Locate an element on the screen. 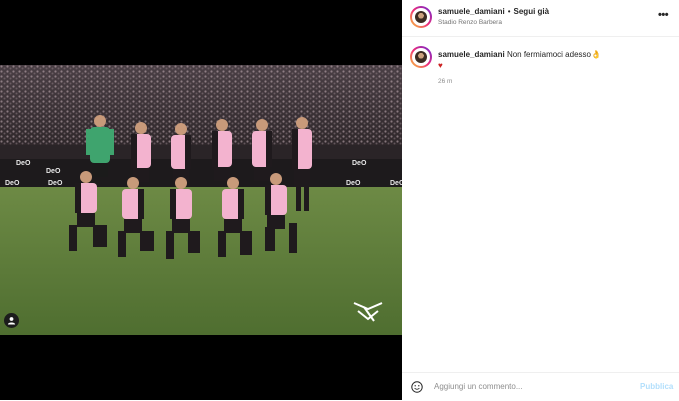  post-caption: samuele_damiani Non fermiamoci adesso👌 is located at coordinates (553, 54).